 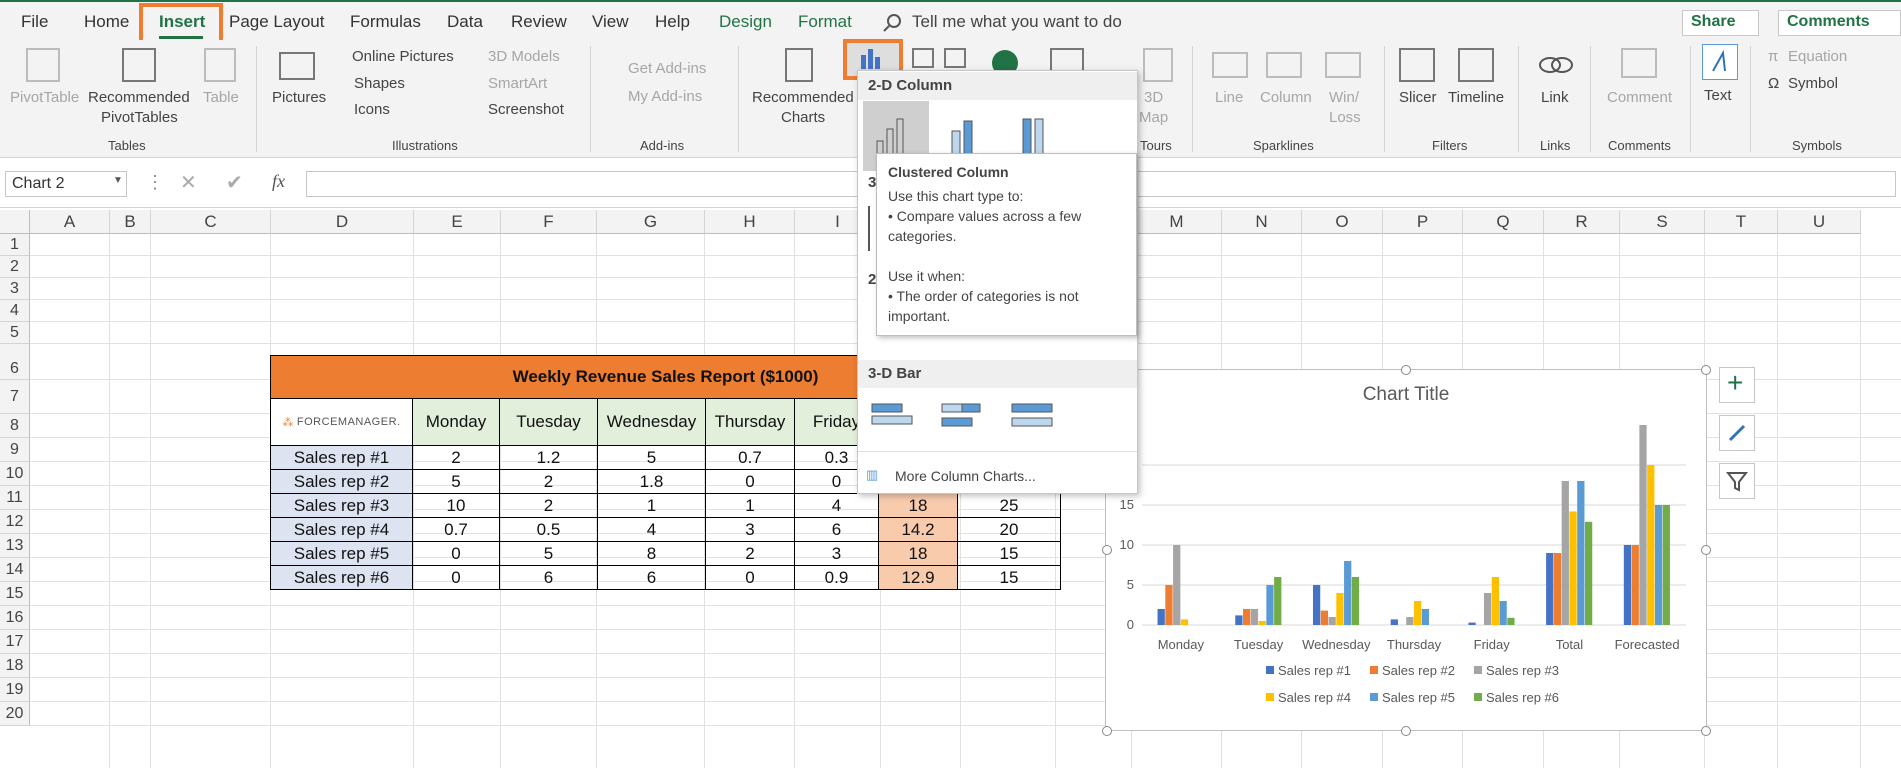 I want to click on tab-data: Data, so click(x=465, y=22).